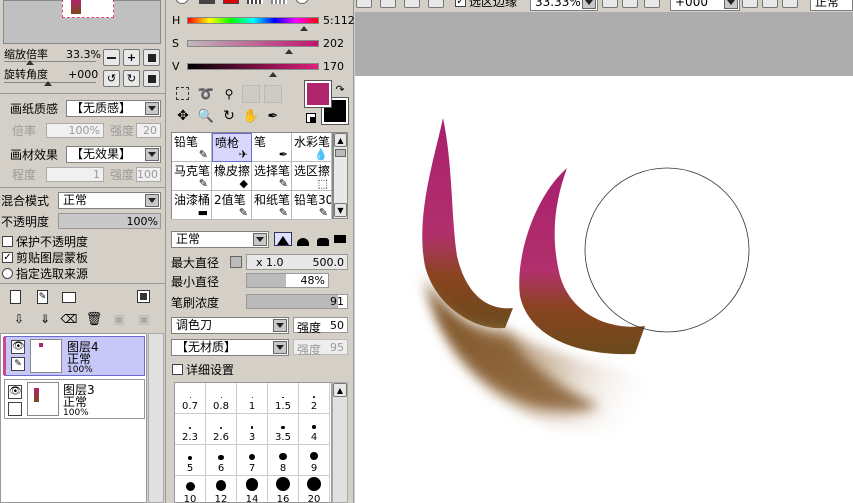 Image resolution: width=853 pixels, height=503 pixels. Describe the element at coordinates (283, 239) in the screenshot. I see `brush-shape-sharp` at that location.